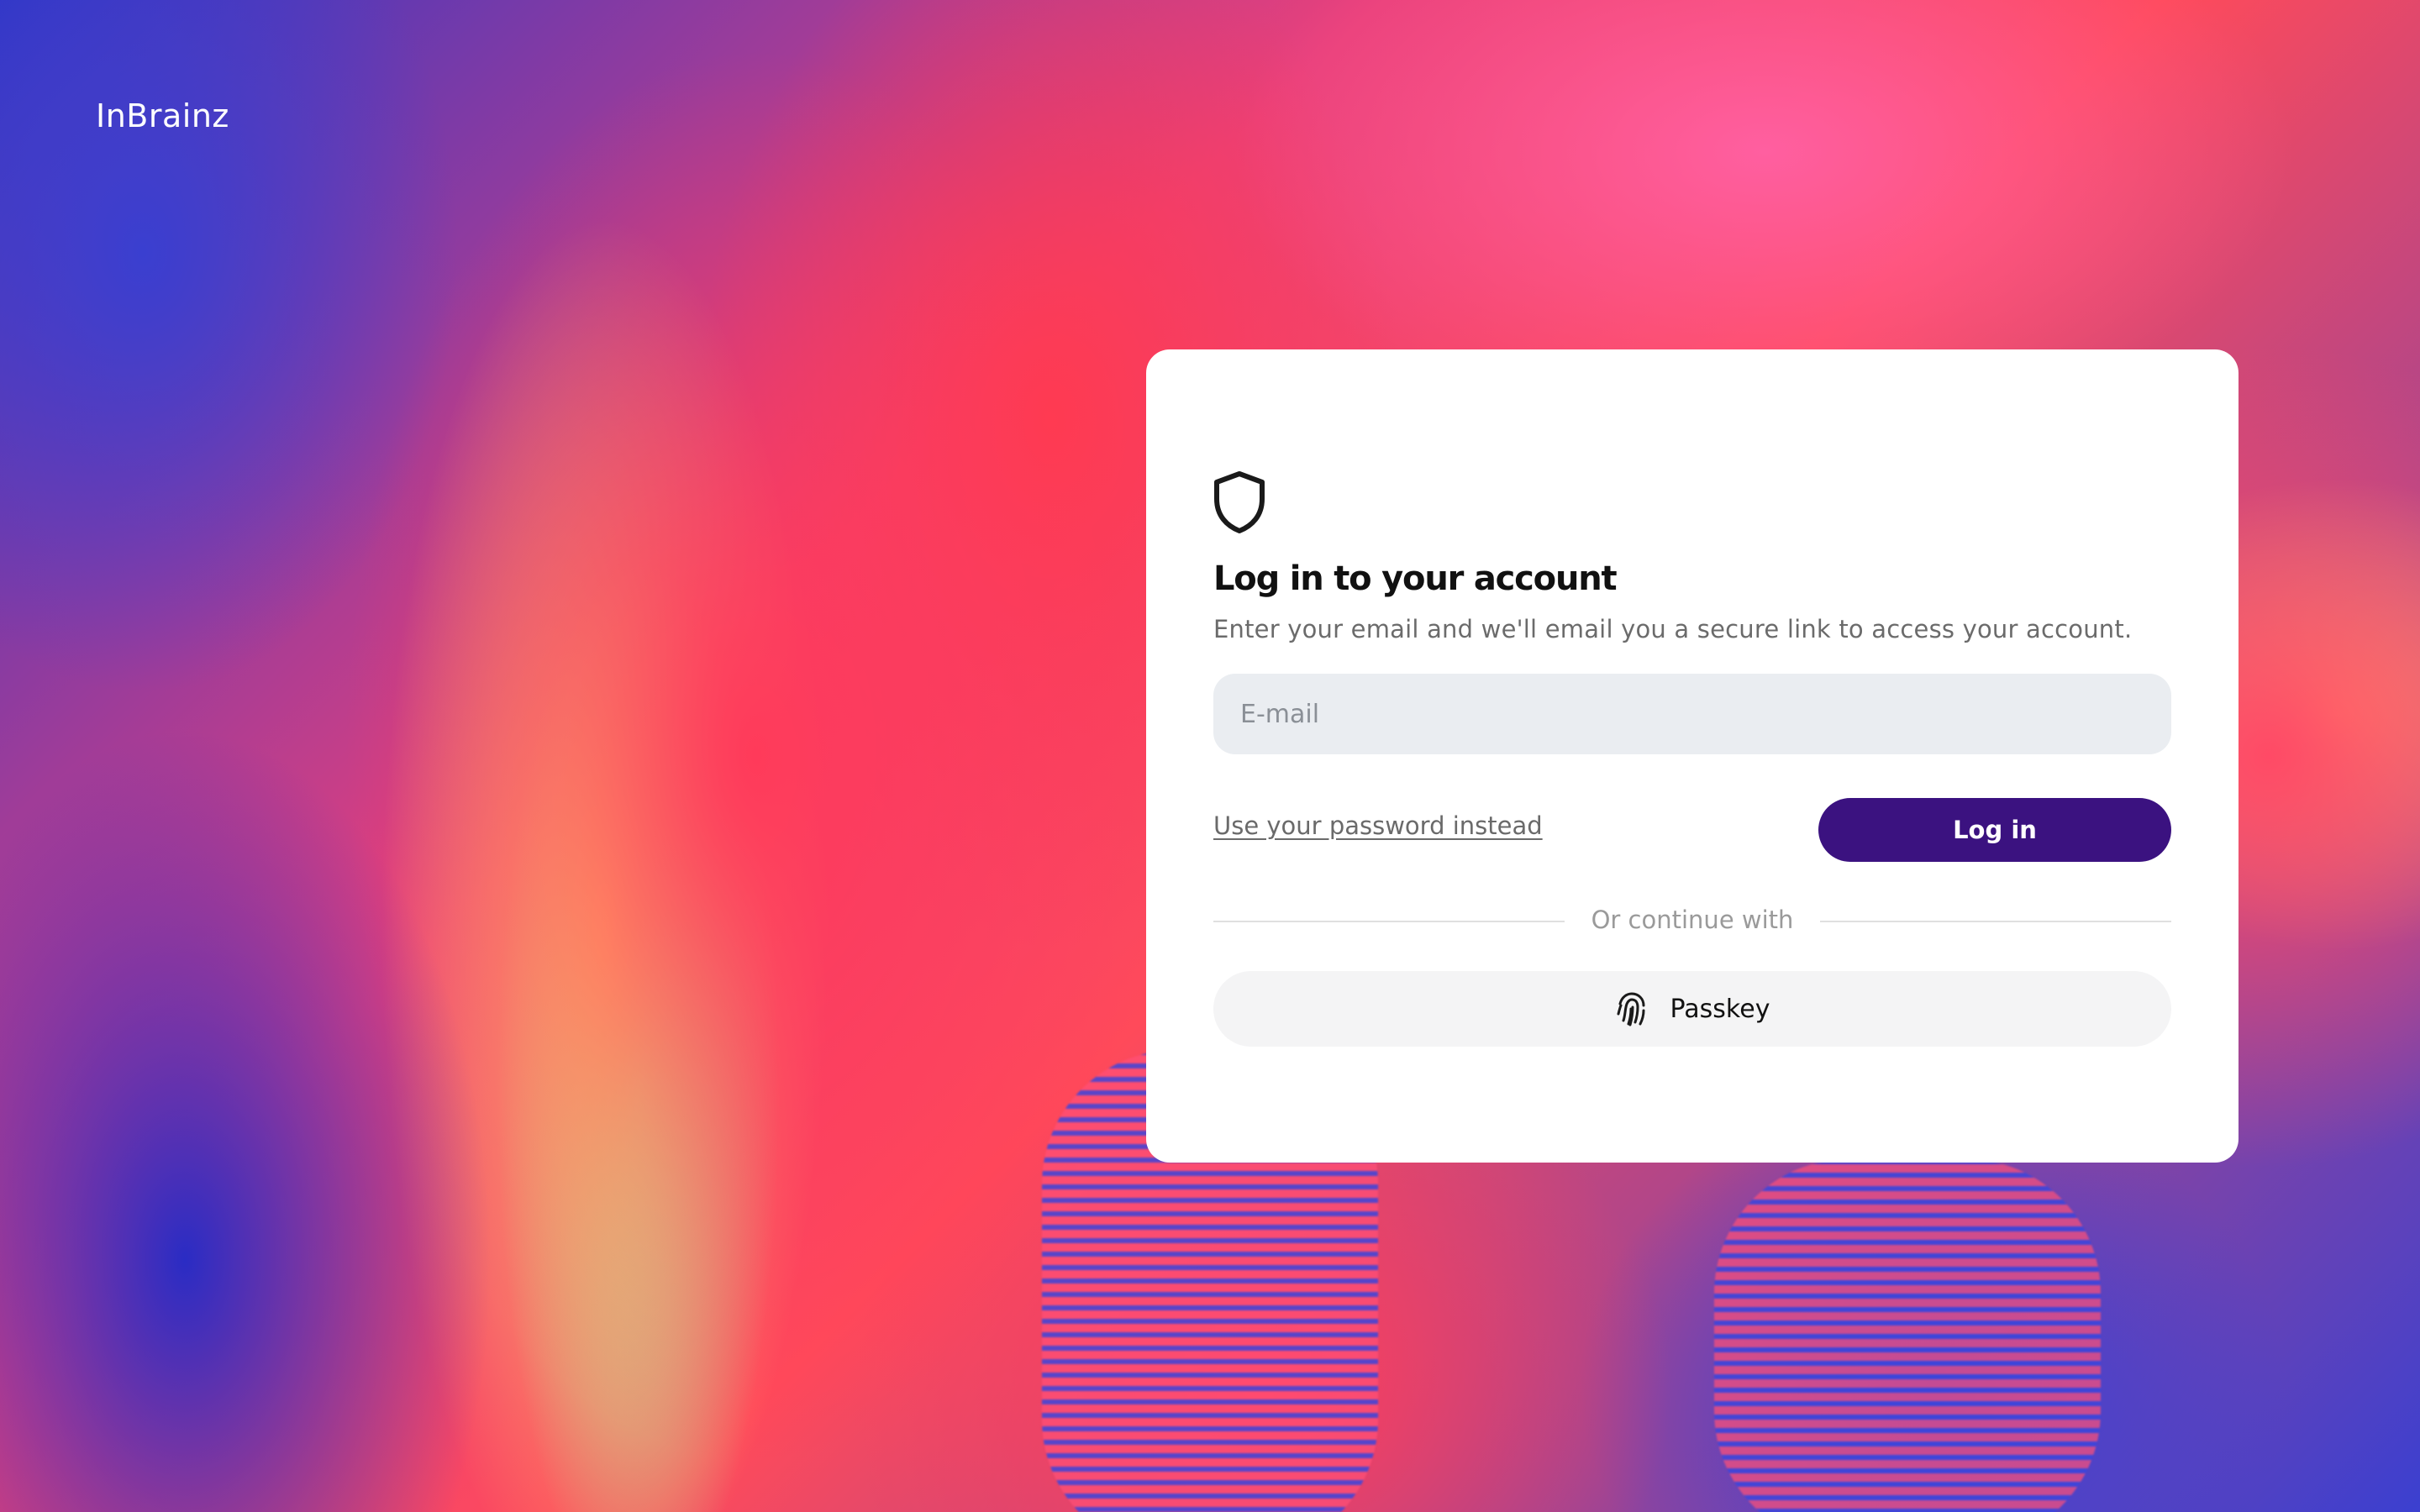 The width and height of the screenshot is (2420, 1512). Describe the element at coordinates (1239, 502) in the screenshot. I see `shield-icon` at that location.